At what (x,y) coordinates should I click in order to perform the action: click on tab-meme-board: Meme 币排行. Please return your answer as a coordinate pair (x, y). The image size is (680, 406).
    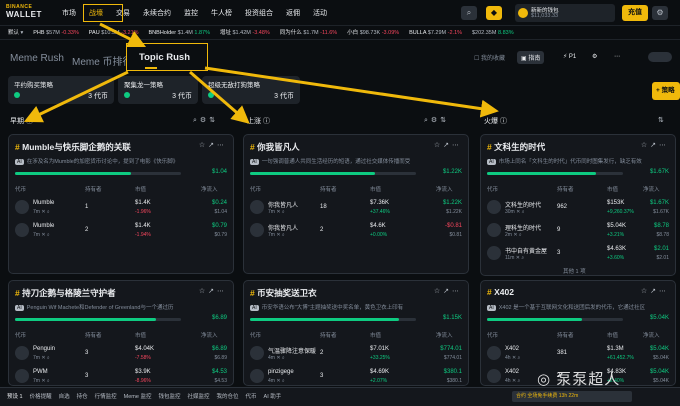
    Looking at the image, I should click on (102, 60).